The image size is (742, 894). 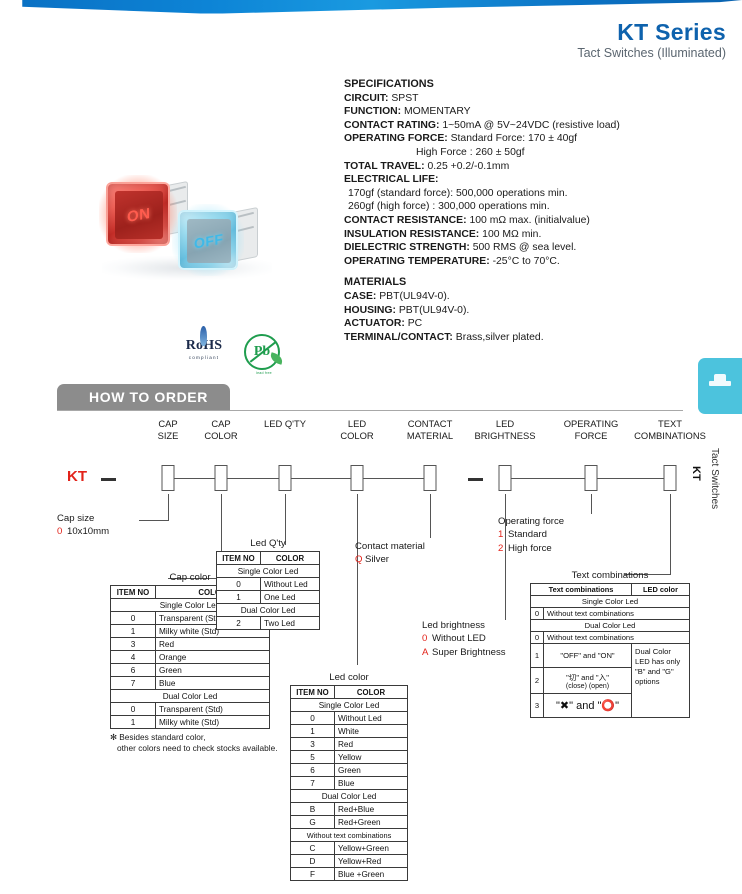 I want to click on order-code-box-cap-size, so click(x=168, y=478).